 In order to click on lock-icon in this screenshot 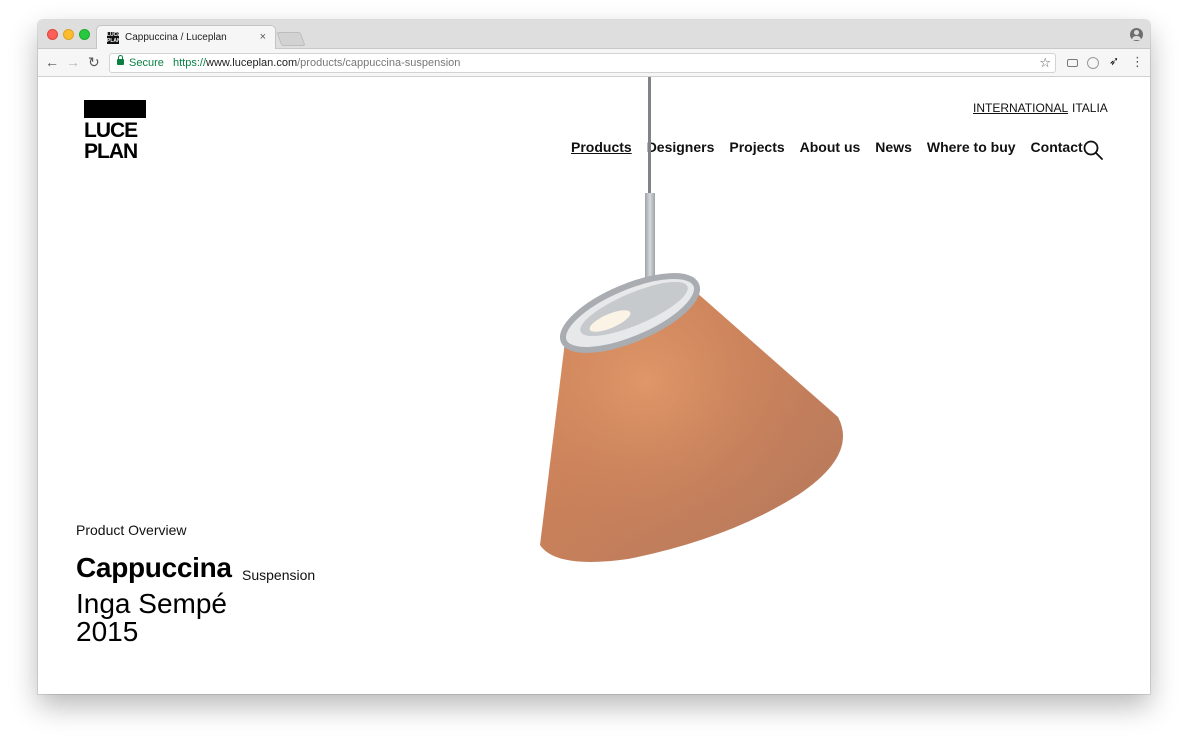, I will do `click(120, 60)`.